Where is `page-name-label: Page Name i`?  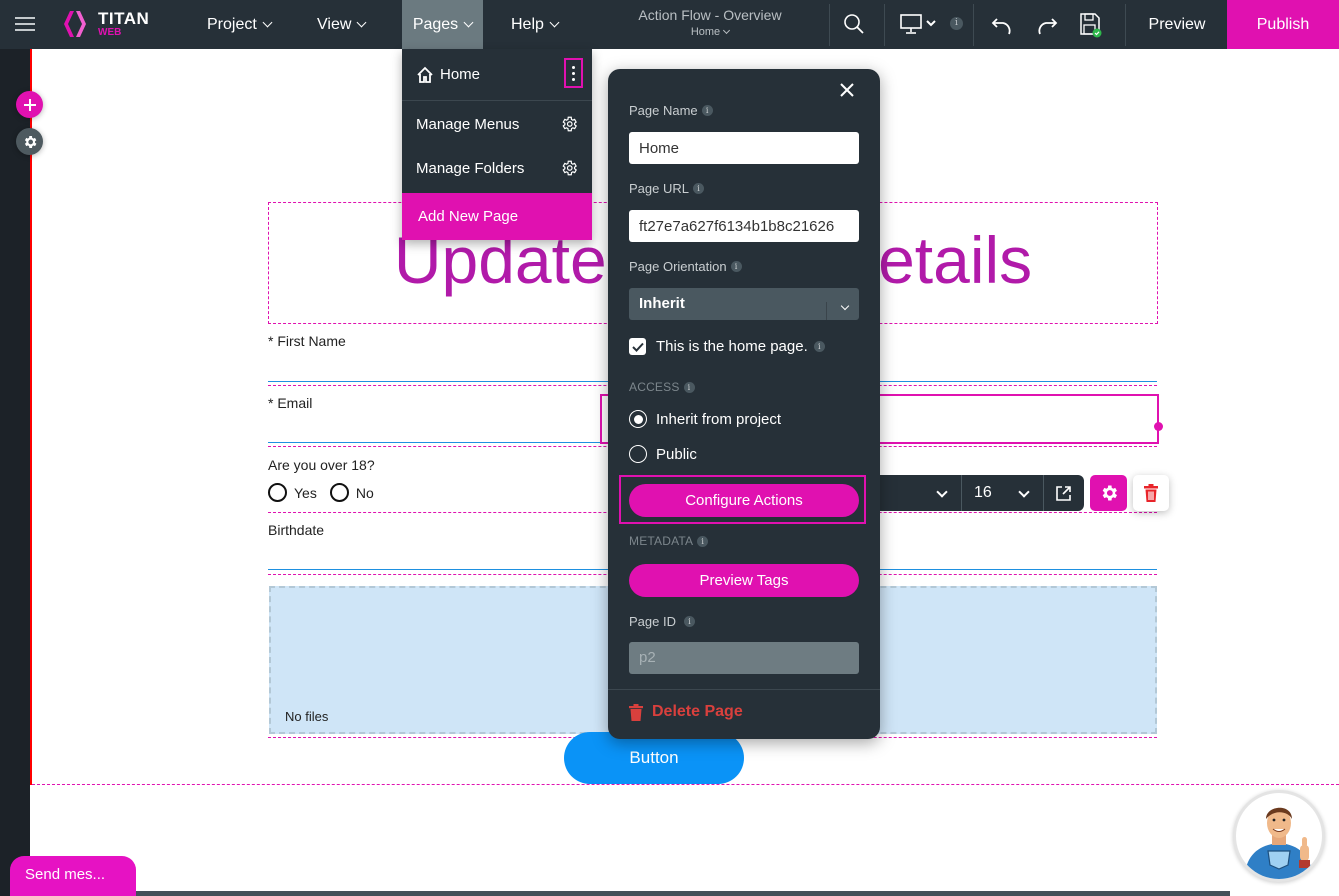
page-name-label: Page Name i is located at coordinates (671, 110).